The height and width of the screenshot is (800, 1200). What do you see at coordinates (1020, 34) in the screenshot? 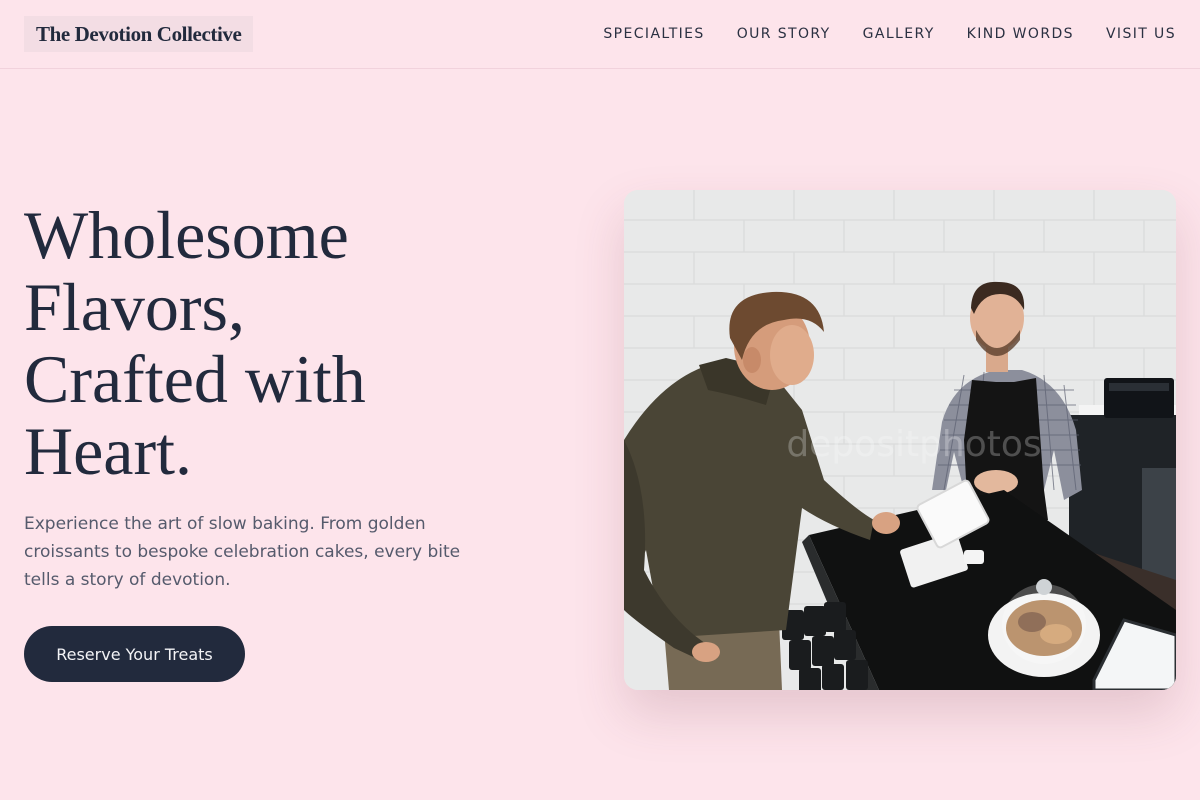
I see `nav-link-kind-words: KIND WORDS` at bounding box center [1020, 34].